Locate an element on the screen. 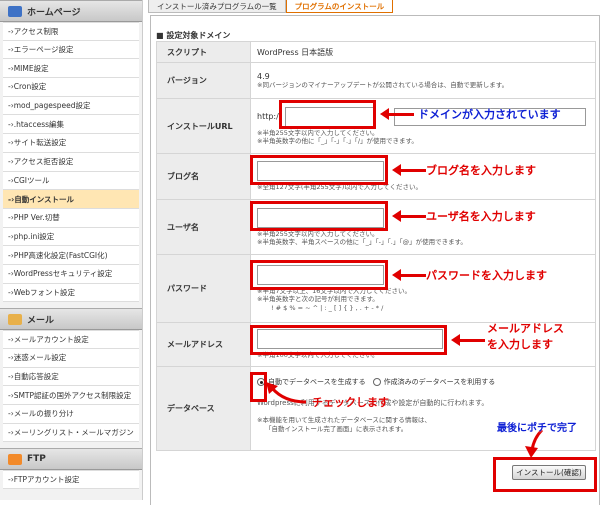  password-note-symbols-intro: ※半角英数字と次の記号が利用できます。 is located at coordinates (318, 299).